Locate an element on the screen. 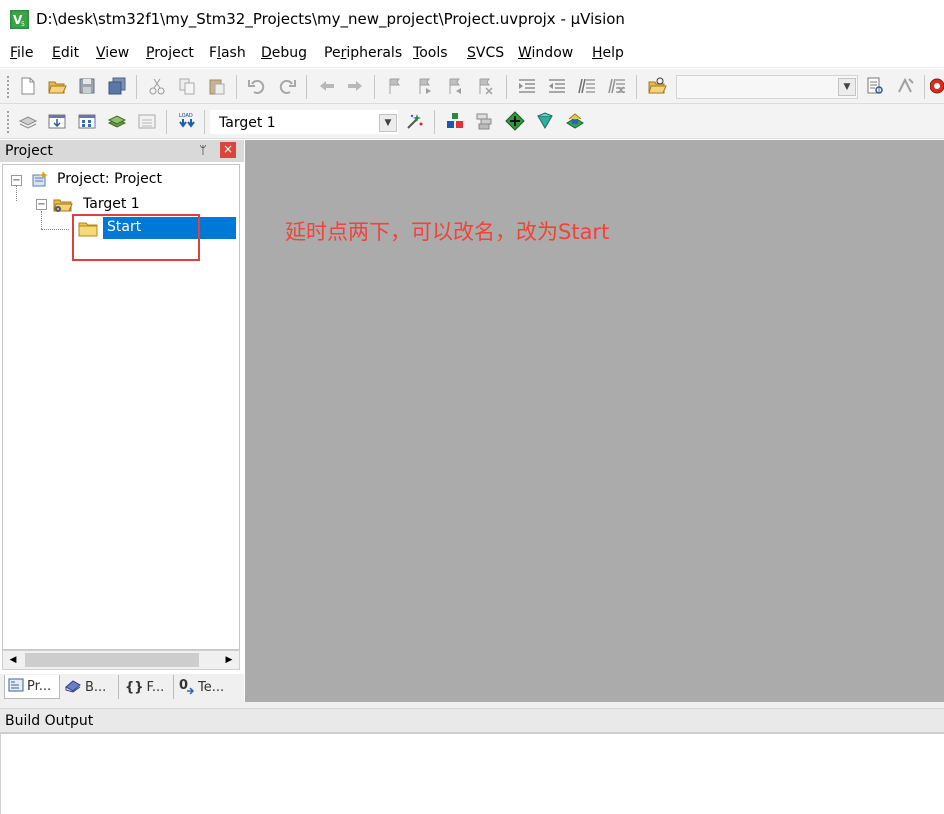  save-icon is located at coordinates (87, 86).